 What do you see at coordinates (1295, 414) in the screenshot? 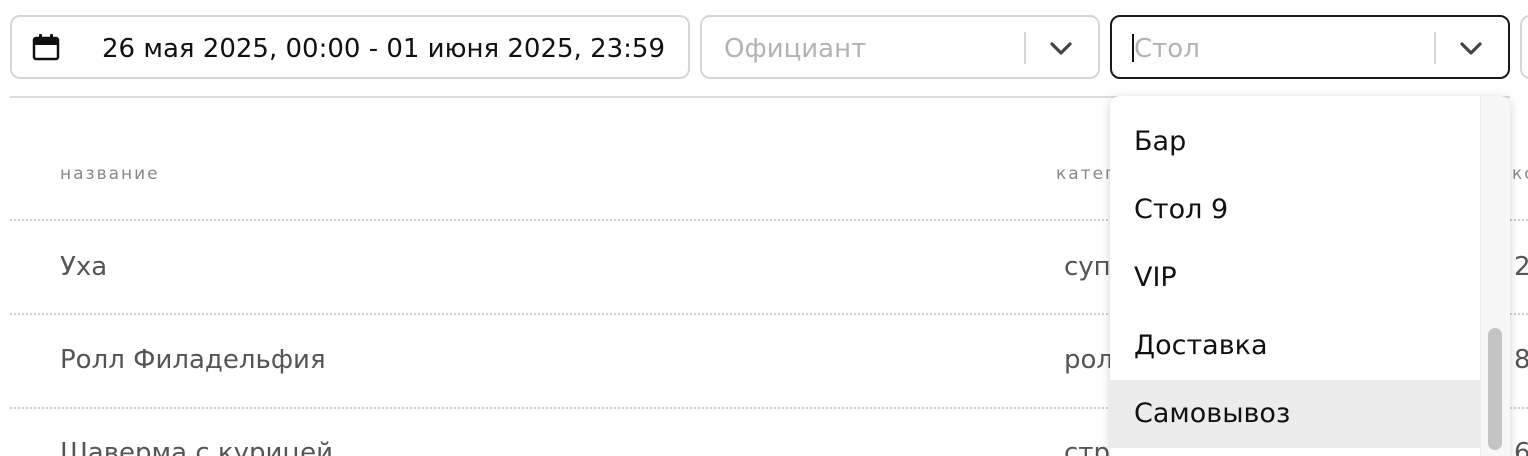
I see `dropdown-option-highlighted: Самовывоз` at bounding box center [1295, 414].